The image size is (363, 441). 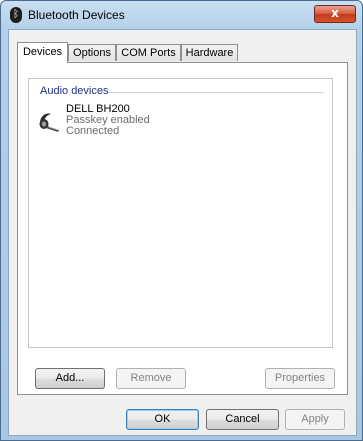 I want to click on tab-com-ports: COM Ports, so click(x=148, y=52).